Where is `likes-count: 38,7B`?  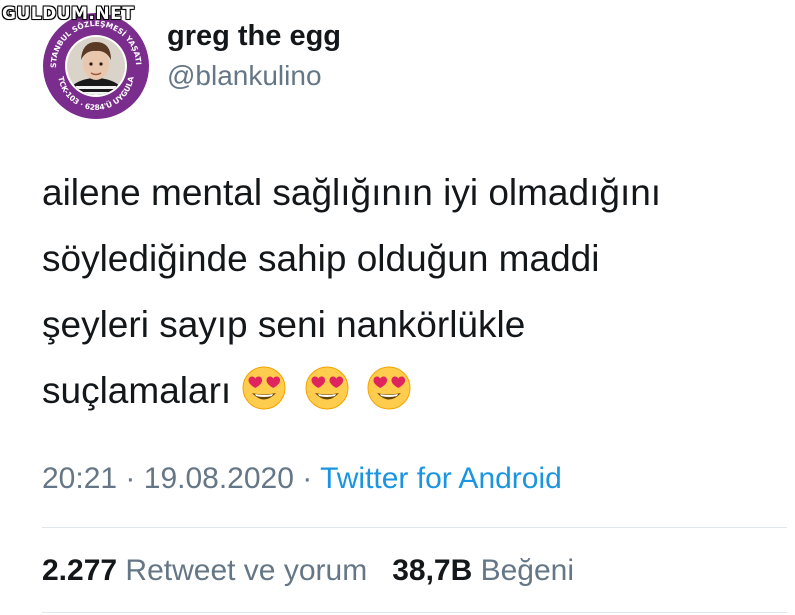 likes-count: 38,7B is located at coordinates (432, 570).